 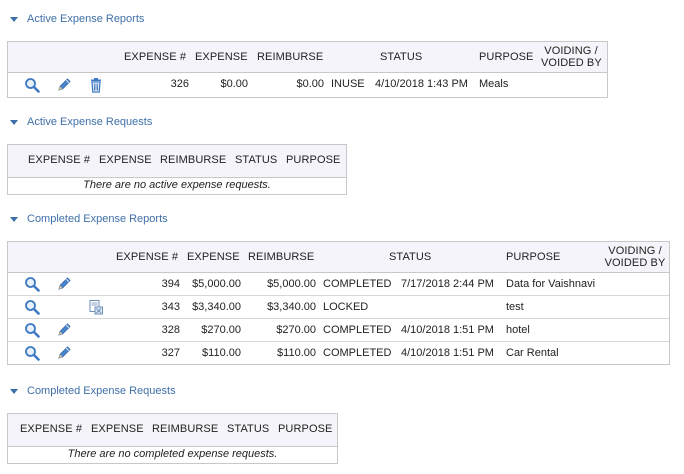 I want to click on cell-reimburse: $110.00, so click(x=296, y=353).